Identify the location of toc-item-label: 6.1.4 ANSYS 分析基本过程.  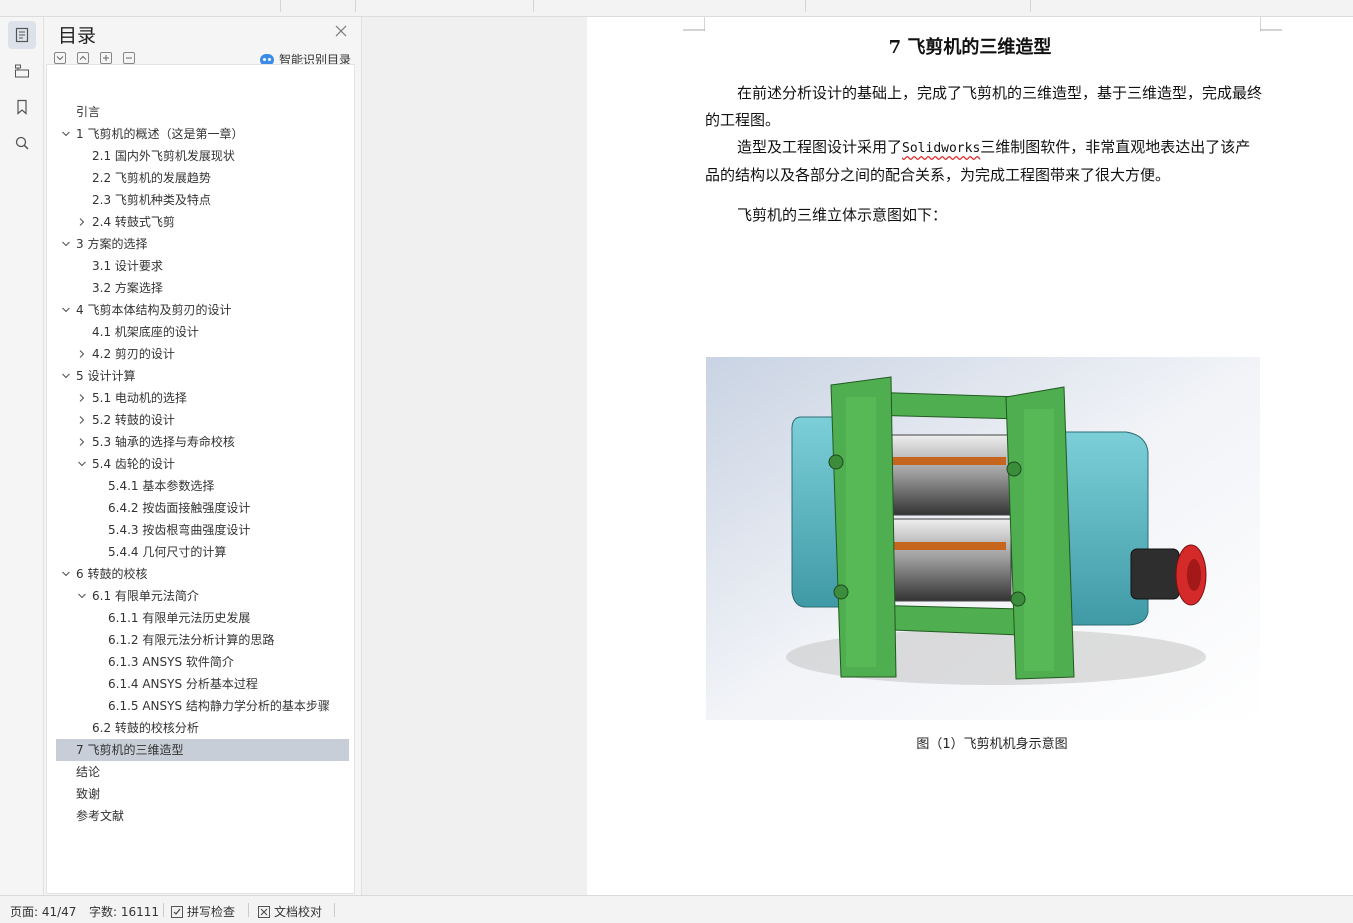
(183, 684).